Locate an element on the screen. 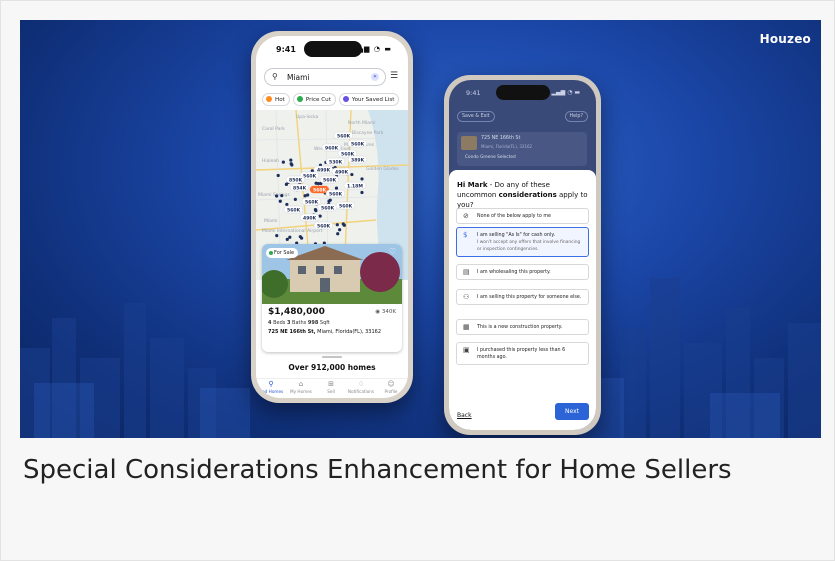 The image size is (835, 561). status-bar: 9:41 ▂▄▆ ◔ ▬ is located at coordinates (332, 49).